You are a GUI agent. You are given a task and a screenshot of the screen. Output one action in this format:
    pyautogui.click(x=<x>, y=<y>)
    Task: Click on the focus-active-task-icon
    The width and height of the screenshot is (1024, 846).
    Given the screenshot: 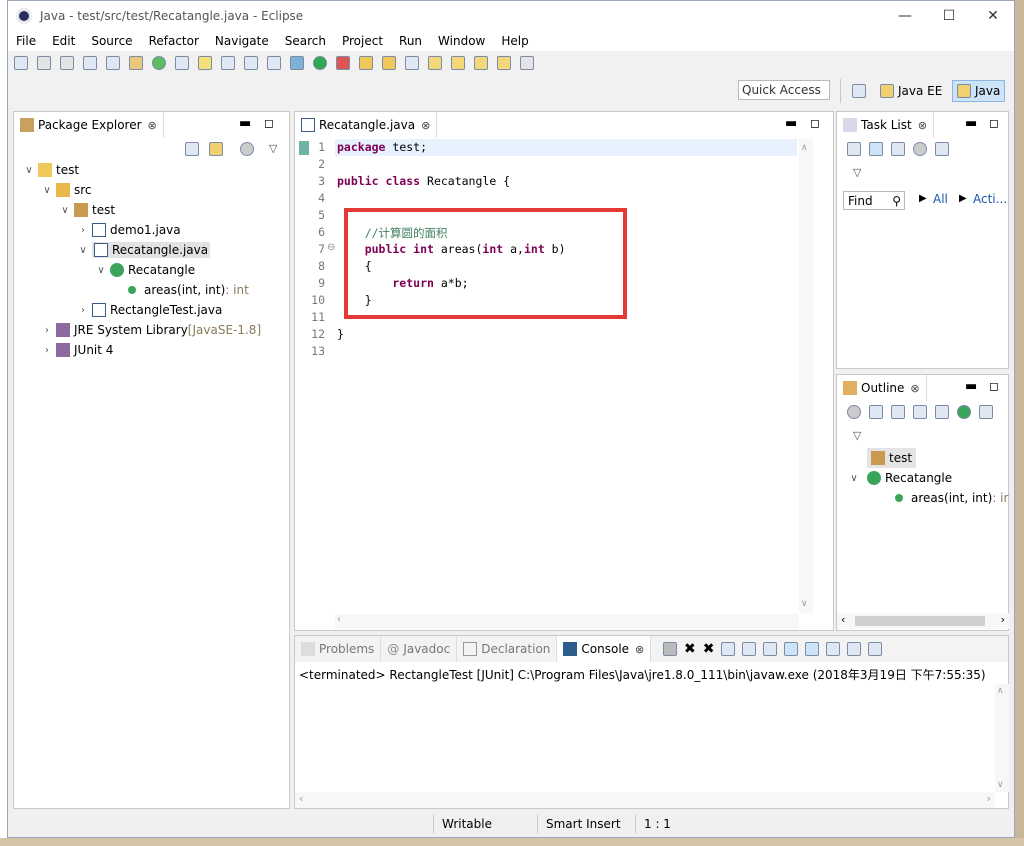 What is the action you would take?
    pyautogui.click(x=854, y=412)
    